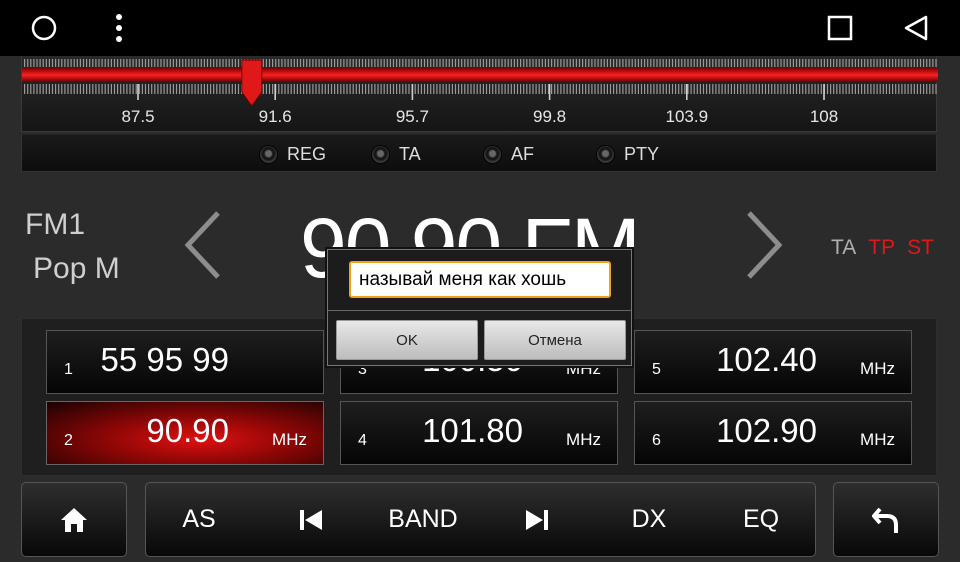 The width and height of the screenshot is (960, 562). I want to click on menu-button, so click(119, 28).